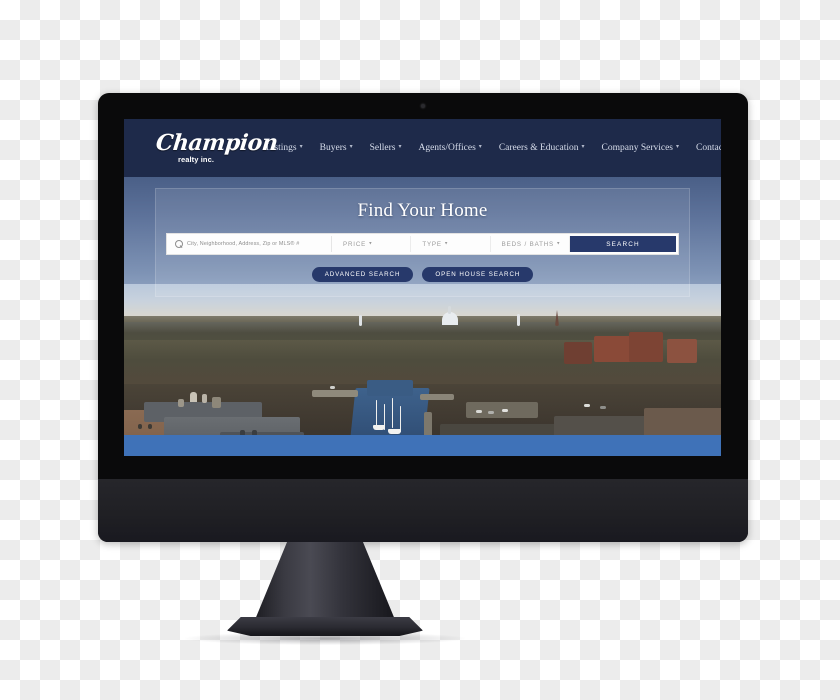 Image resolution: width=840 pixels, height=700 pixels. I want to click on search-panel: Find Your Home PRICE ▾ TYPE ▾, so click(422, 242).